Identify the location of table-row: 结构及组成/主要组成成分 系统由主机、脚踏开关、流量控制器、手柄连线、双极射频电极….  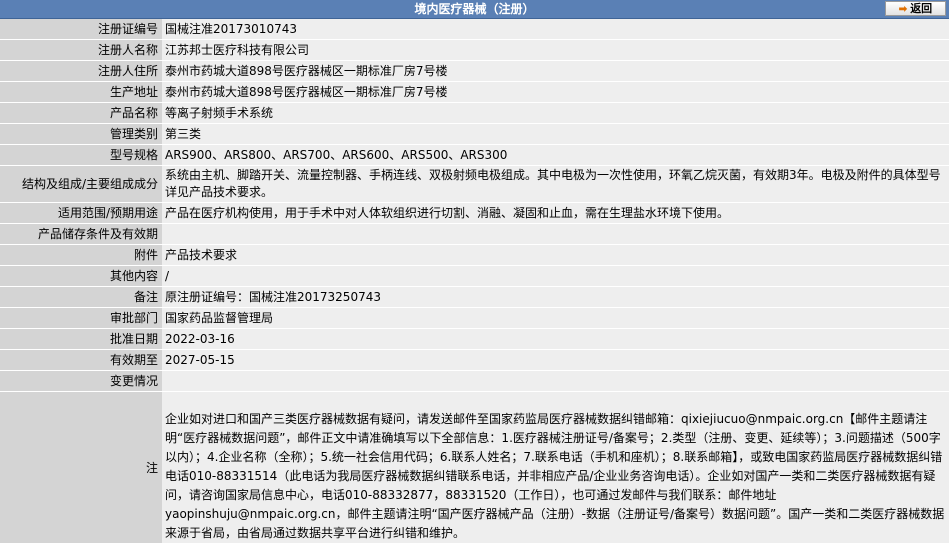
(474, 184).